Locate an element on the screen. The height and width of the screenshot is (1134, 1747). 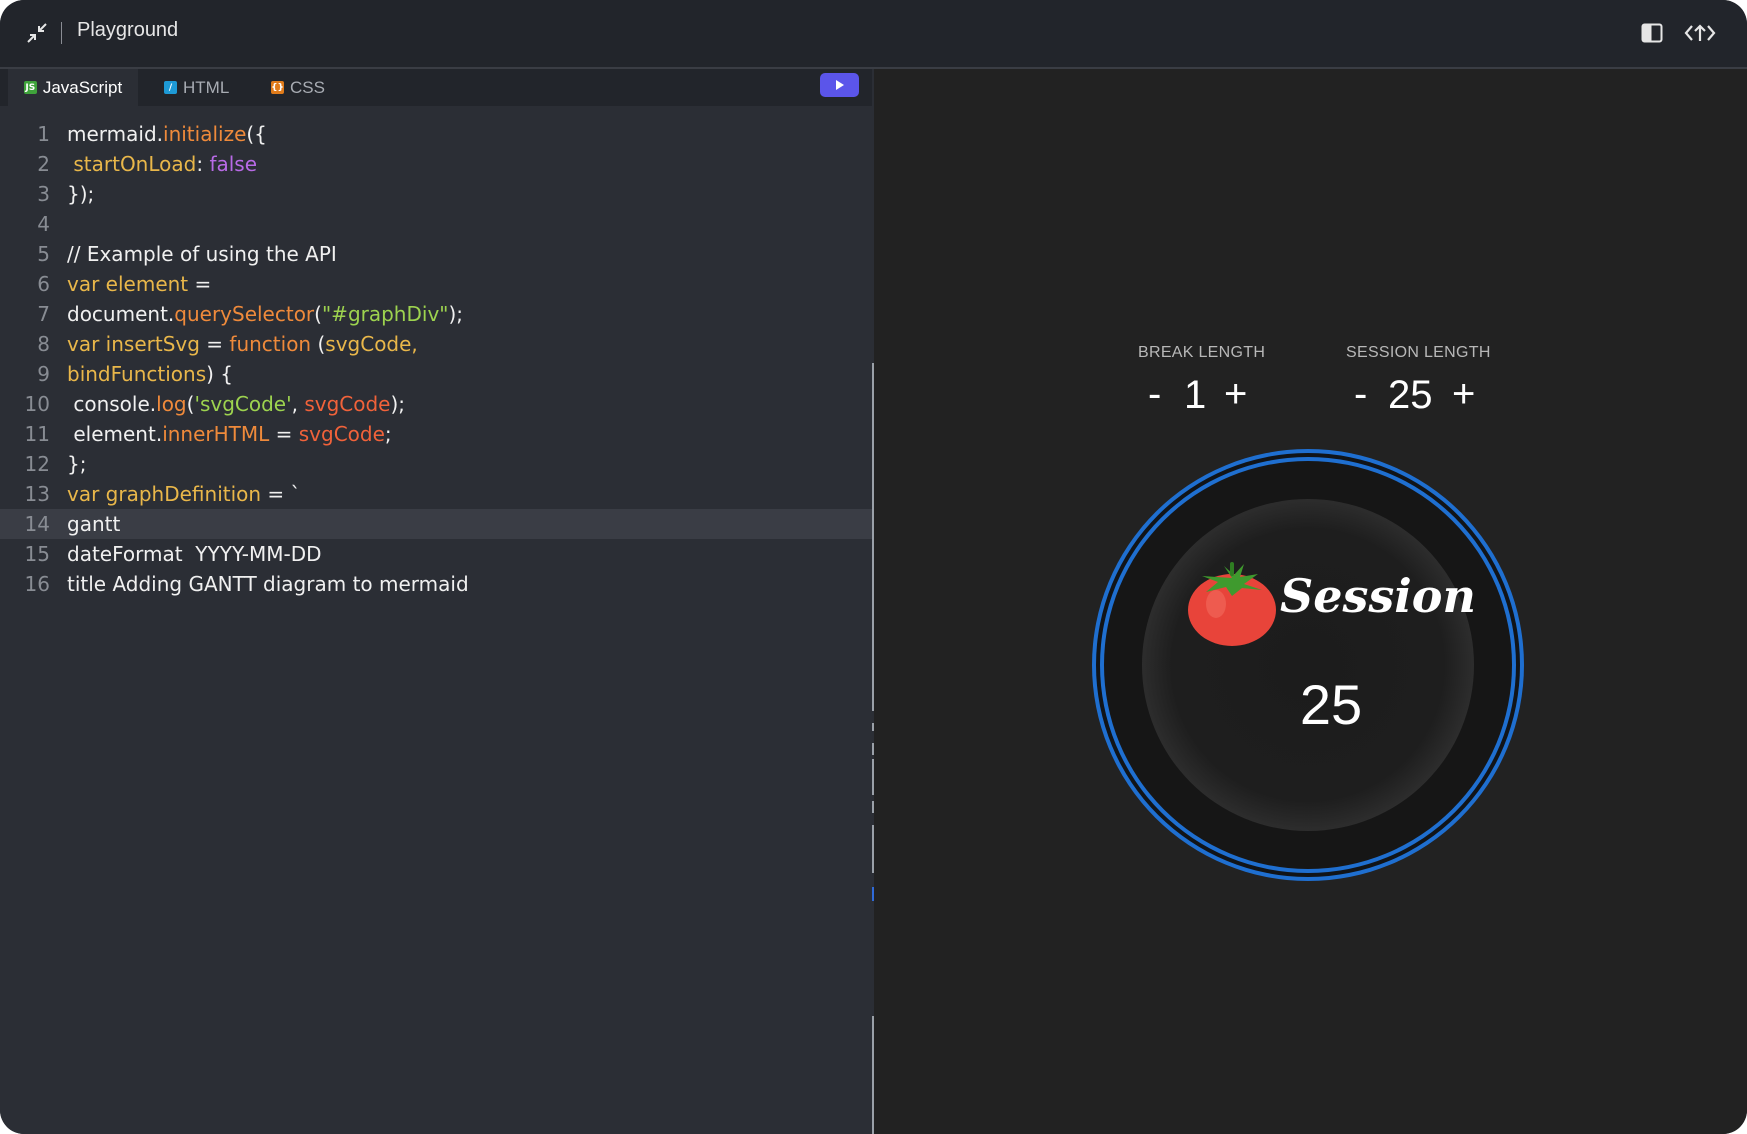
code-token: ) { is located at coordinates (220, 374).